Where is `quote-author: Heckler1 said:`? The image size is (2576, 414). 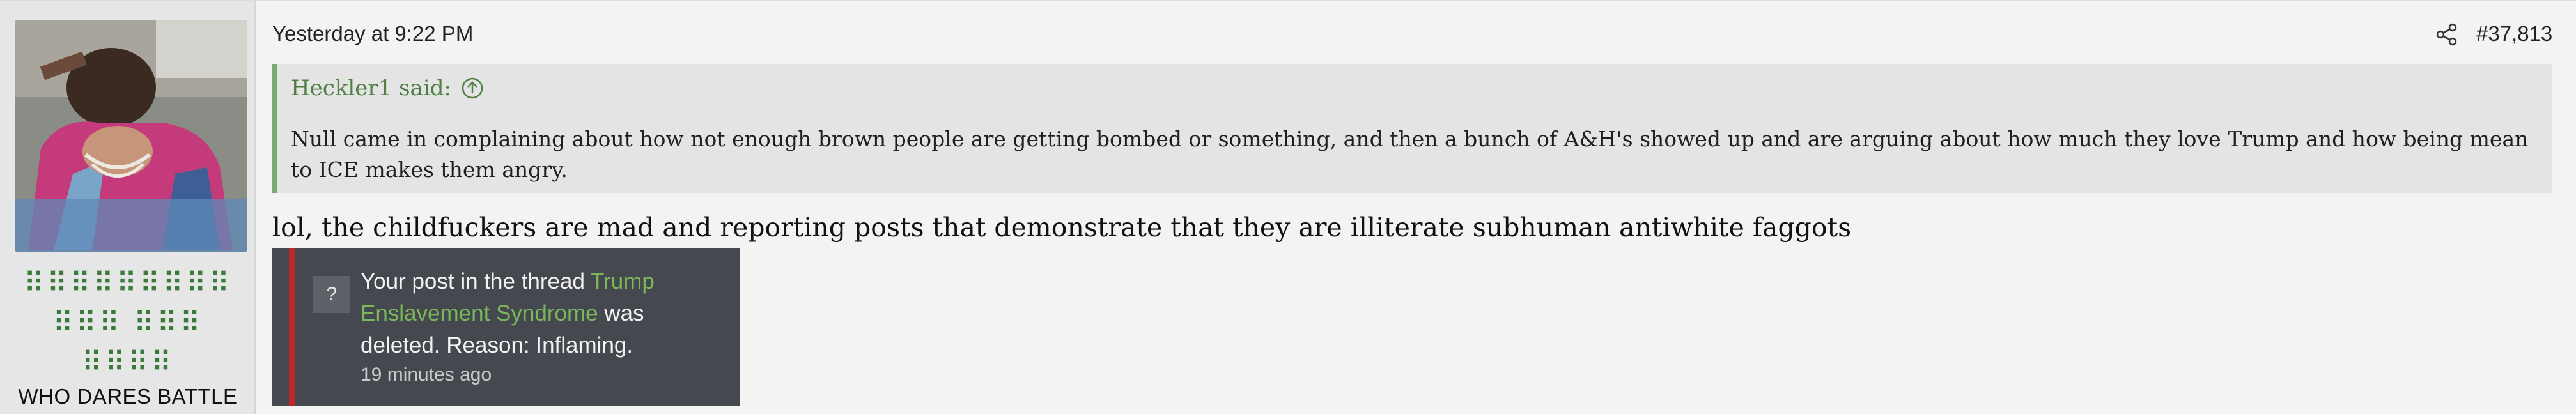 quote-author: Heckler1 said: is located at coordinates (371, 88).